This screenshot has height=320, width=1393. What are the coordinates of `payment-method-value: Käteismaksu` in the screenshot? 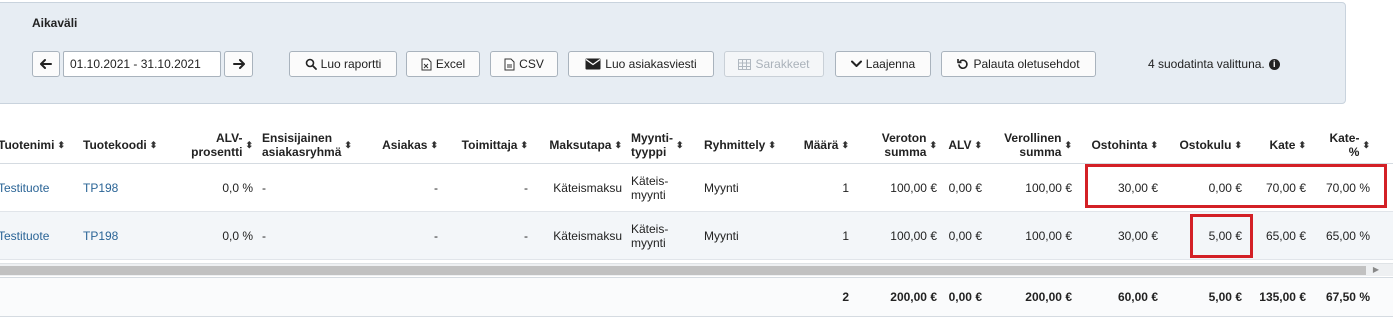 It's located at (587, 235).